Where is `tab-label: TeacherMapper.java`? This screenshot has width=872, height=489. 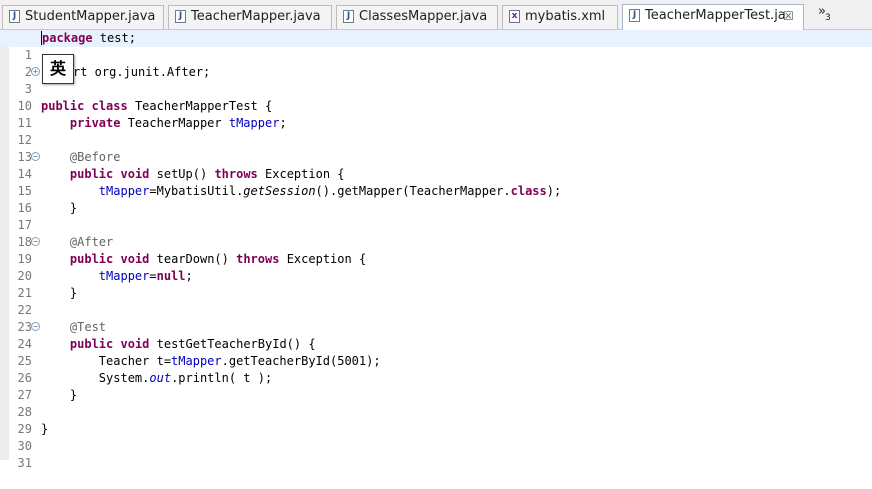
tab-label: TeacherMapper.java is located at coordinates (256, 16).